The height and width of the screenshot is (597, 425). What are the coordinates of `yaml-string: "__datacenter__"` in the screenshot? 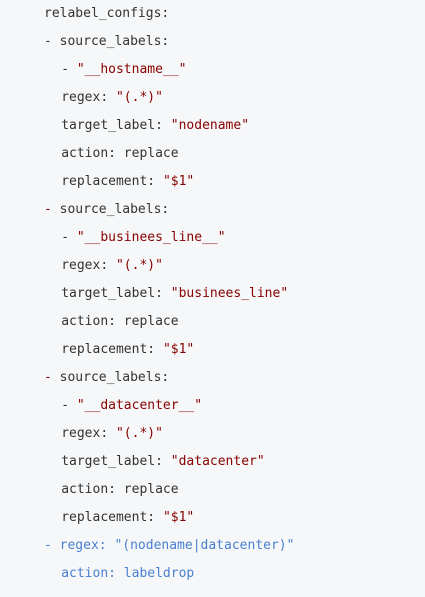 It's located at (139, 405).